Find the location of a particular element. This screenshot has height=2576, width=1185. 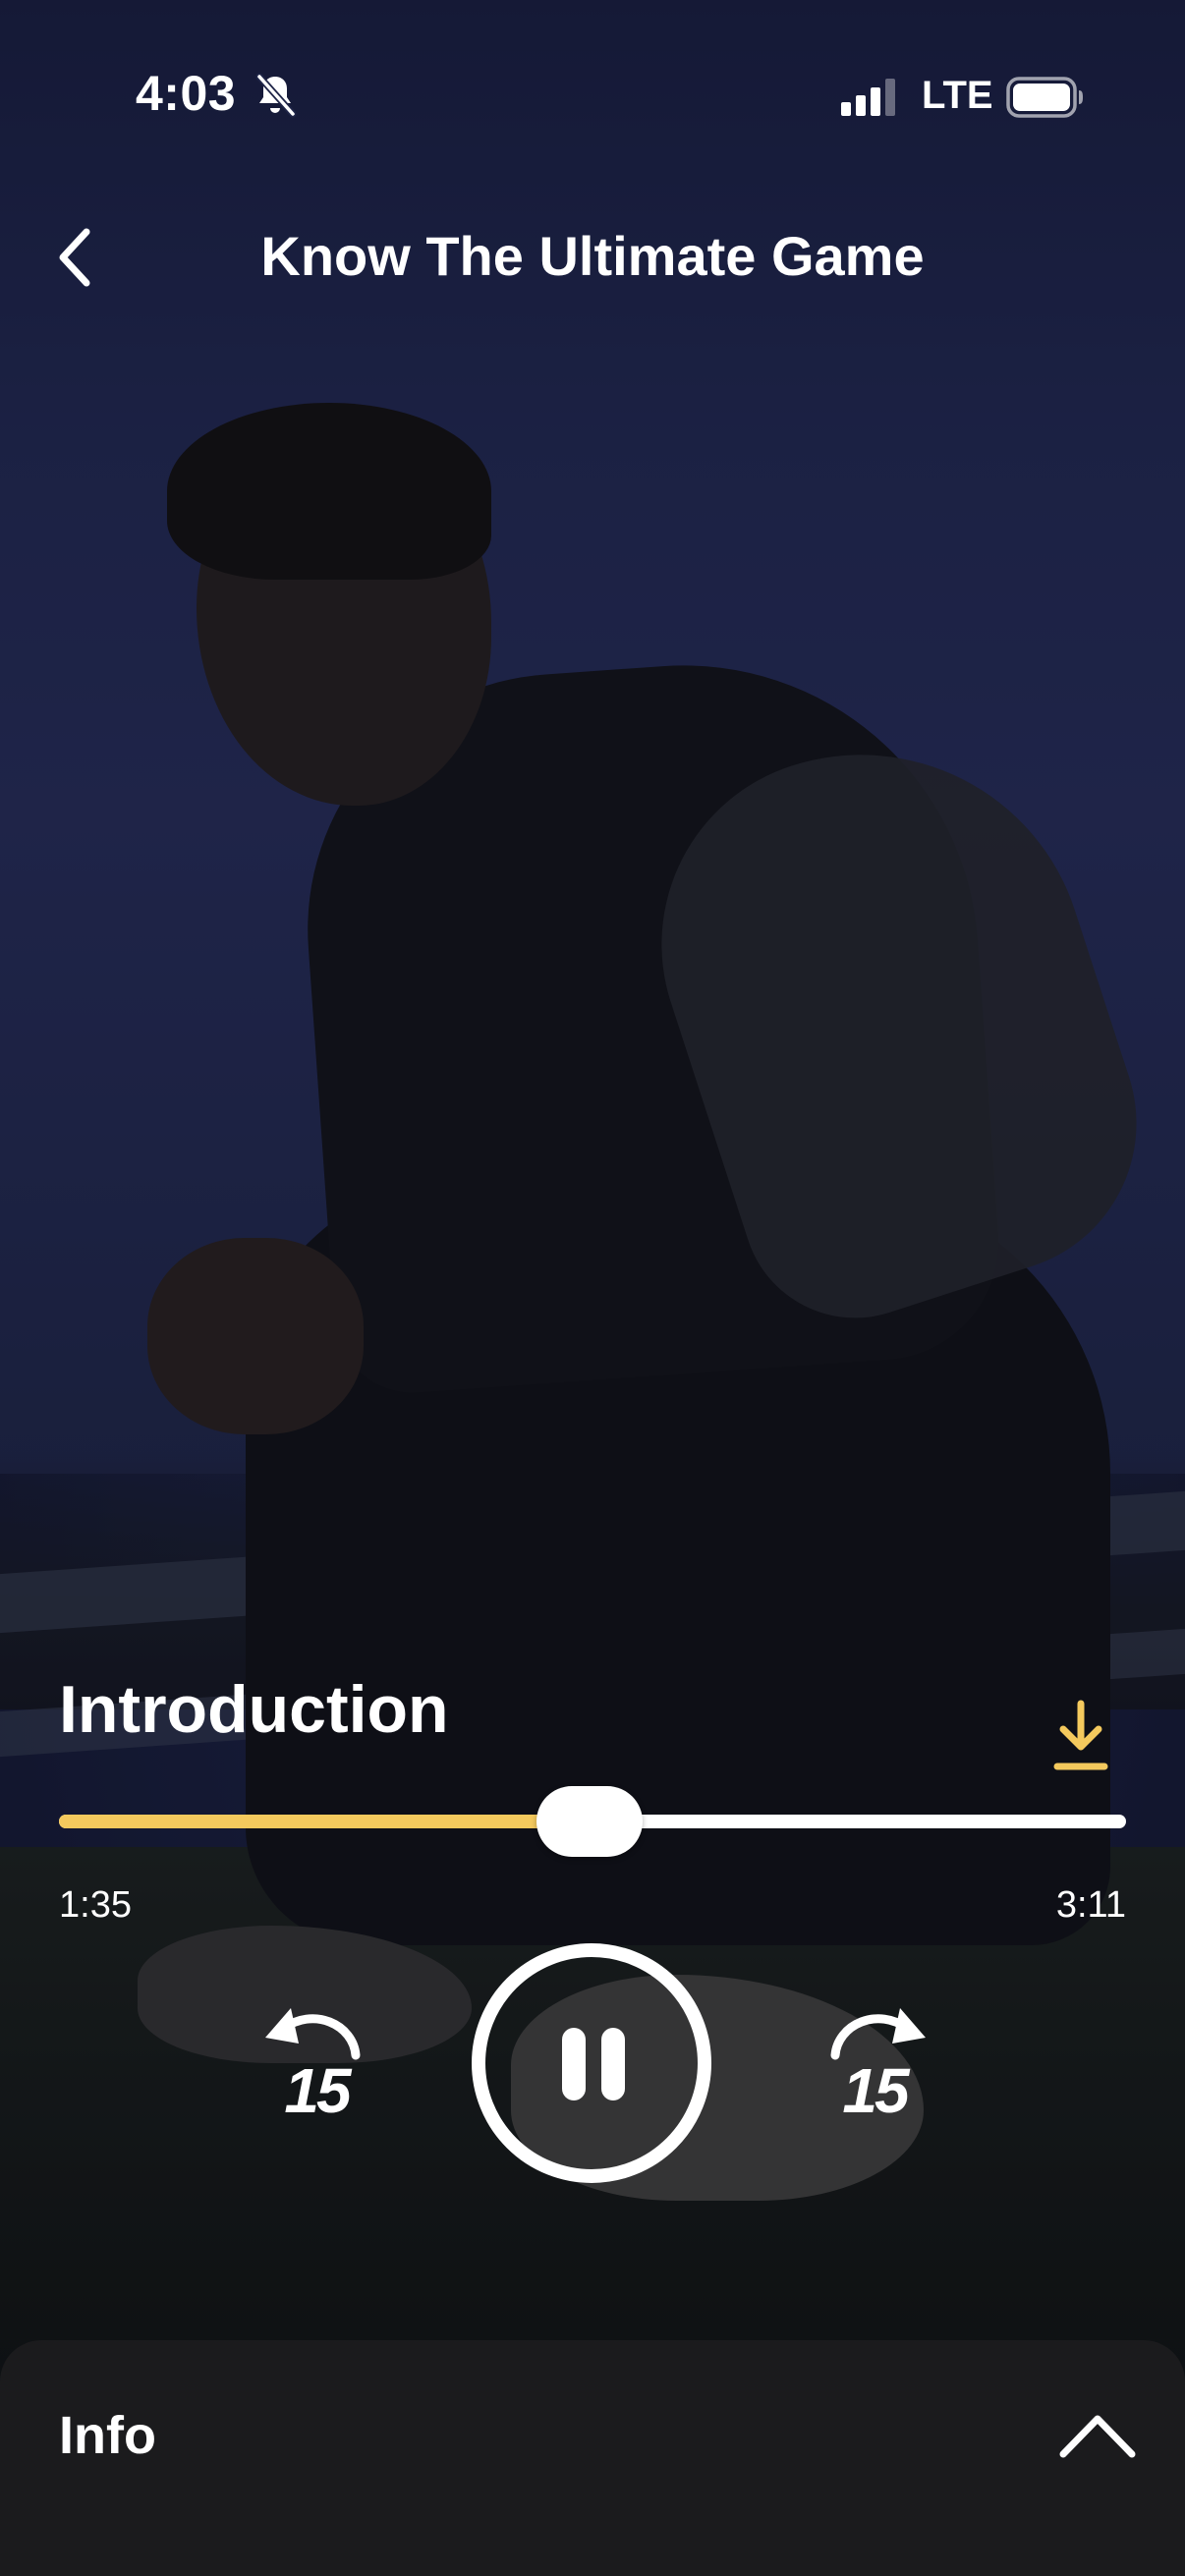

chevron-up-icon is located at coordinates (1098, 2435).